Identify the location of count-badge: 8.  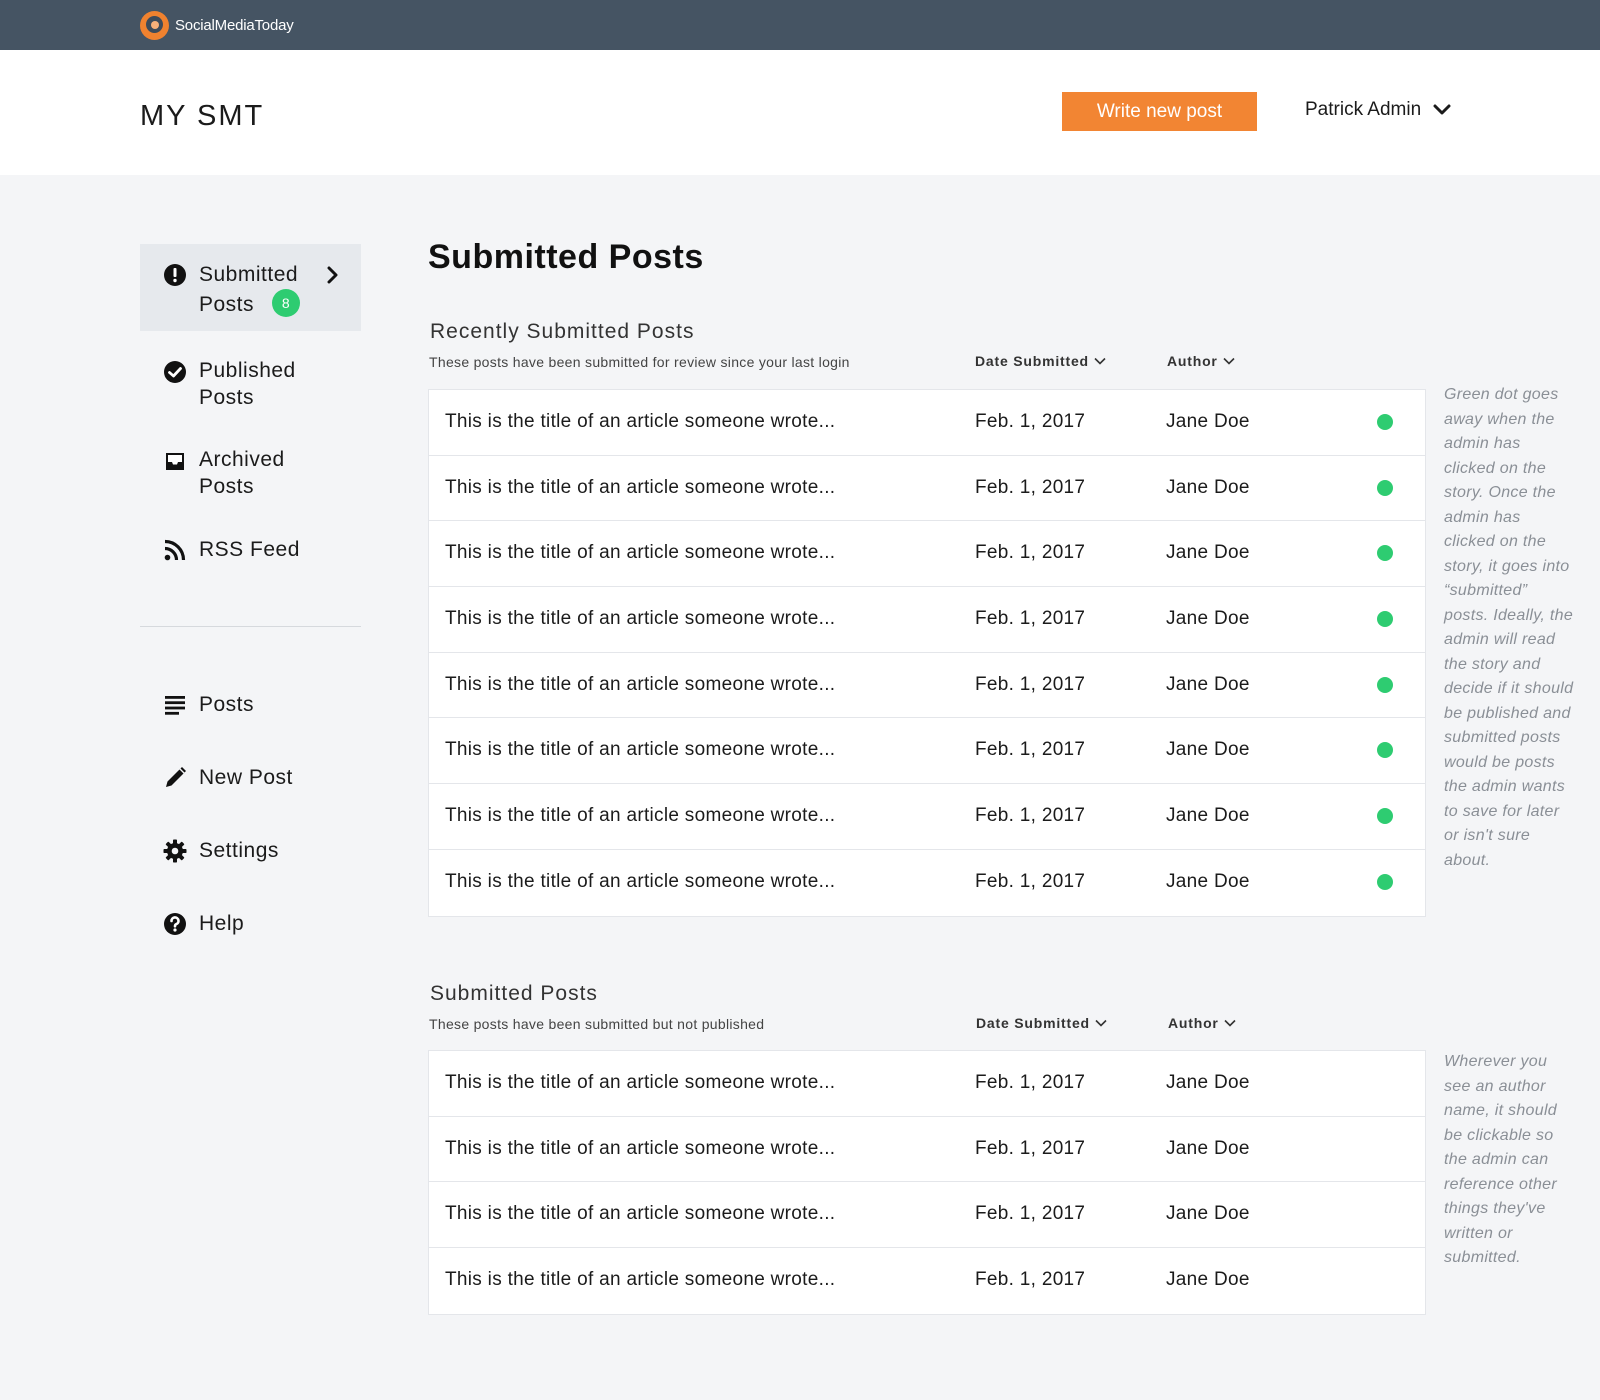
(286, 303).